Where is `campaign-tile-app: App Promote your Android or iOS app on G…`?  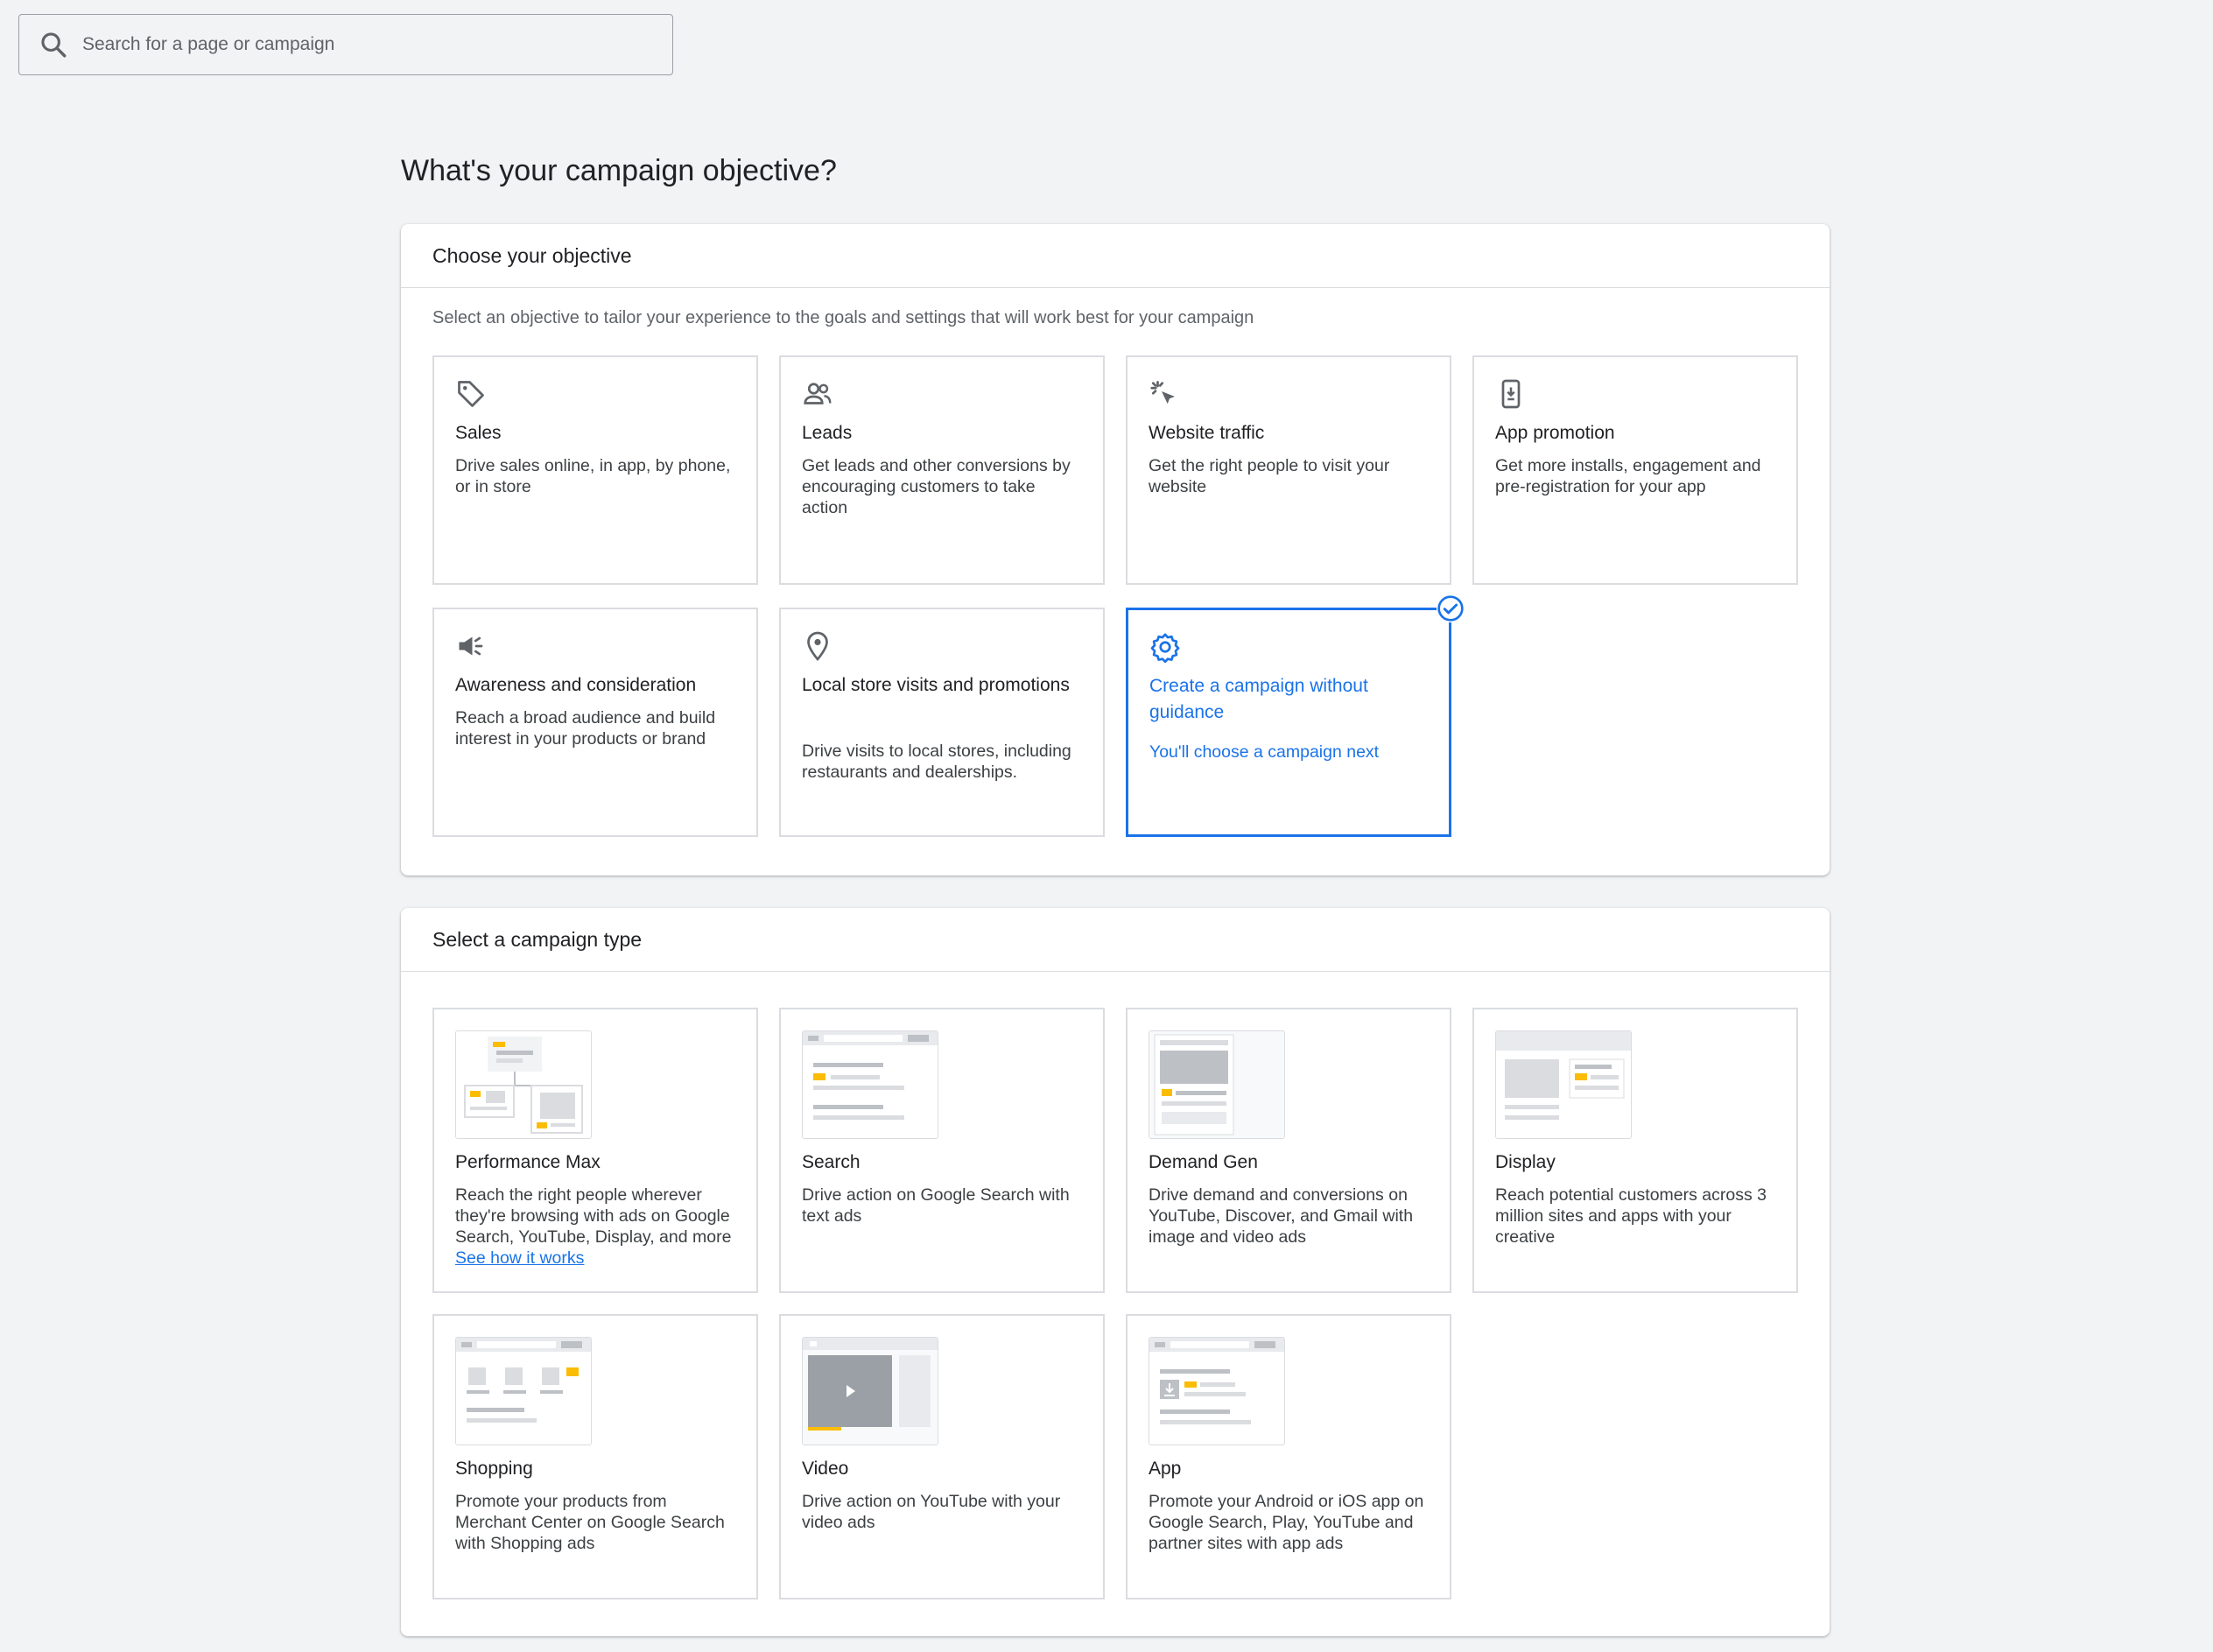
campaign-tile-app: App Promote your Android or iOS app on G… is located at coordinates (1288, 1457).